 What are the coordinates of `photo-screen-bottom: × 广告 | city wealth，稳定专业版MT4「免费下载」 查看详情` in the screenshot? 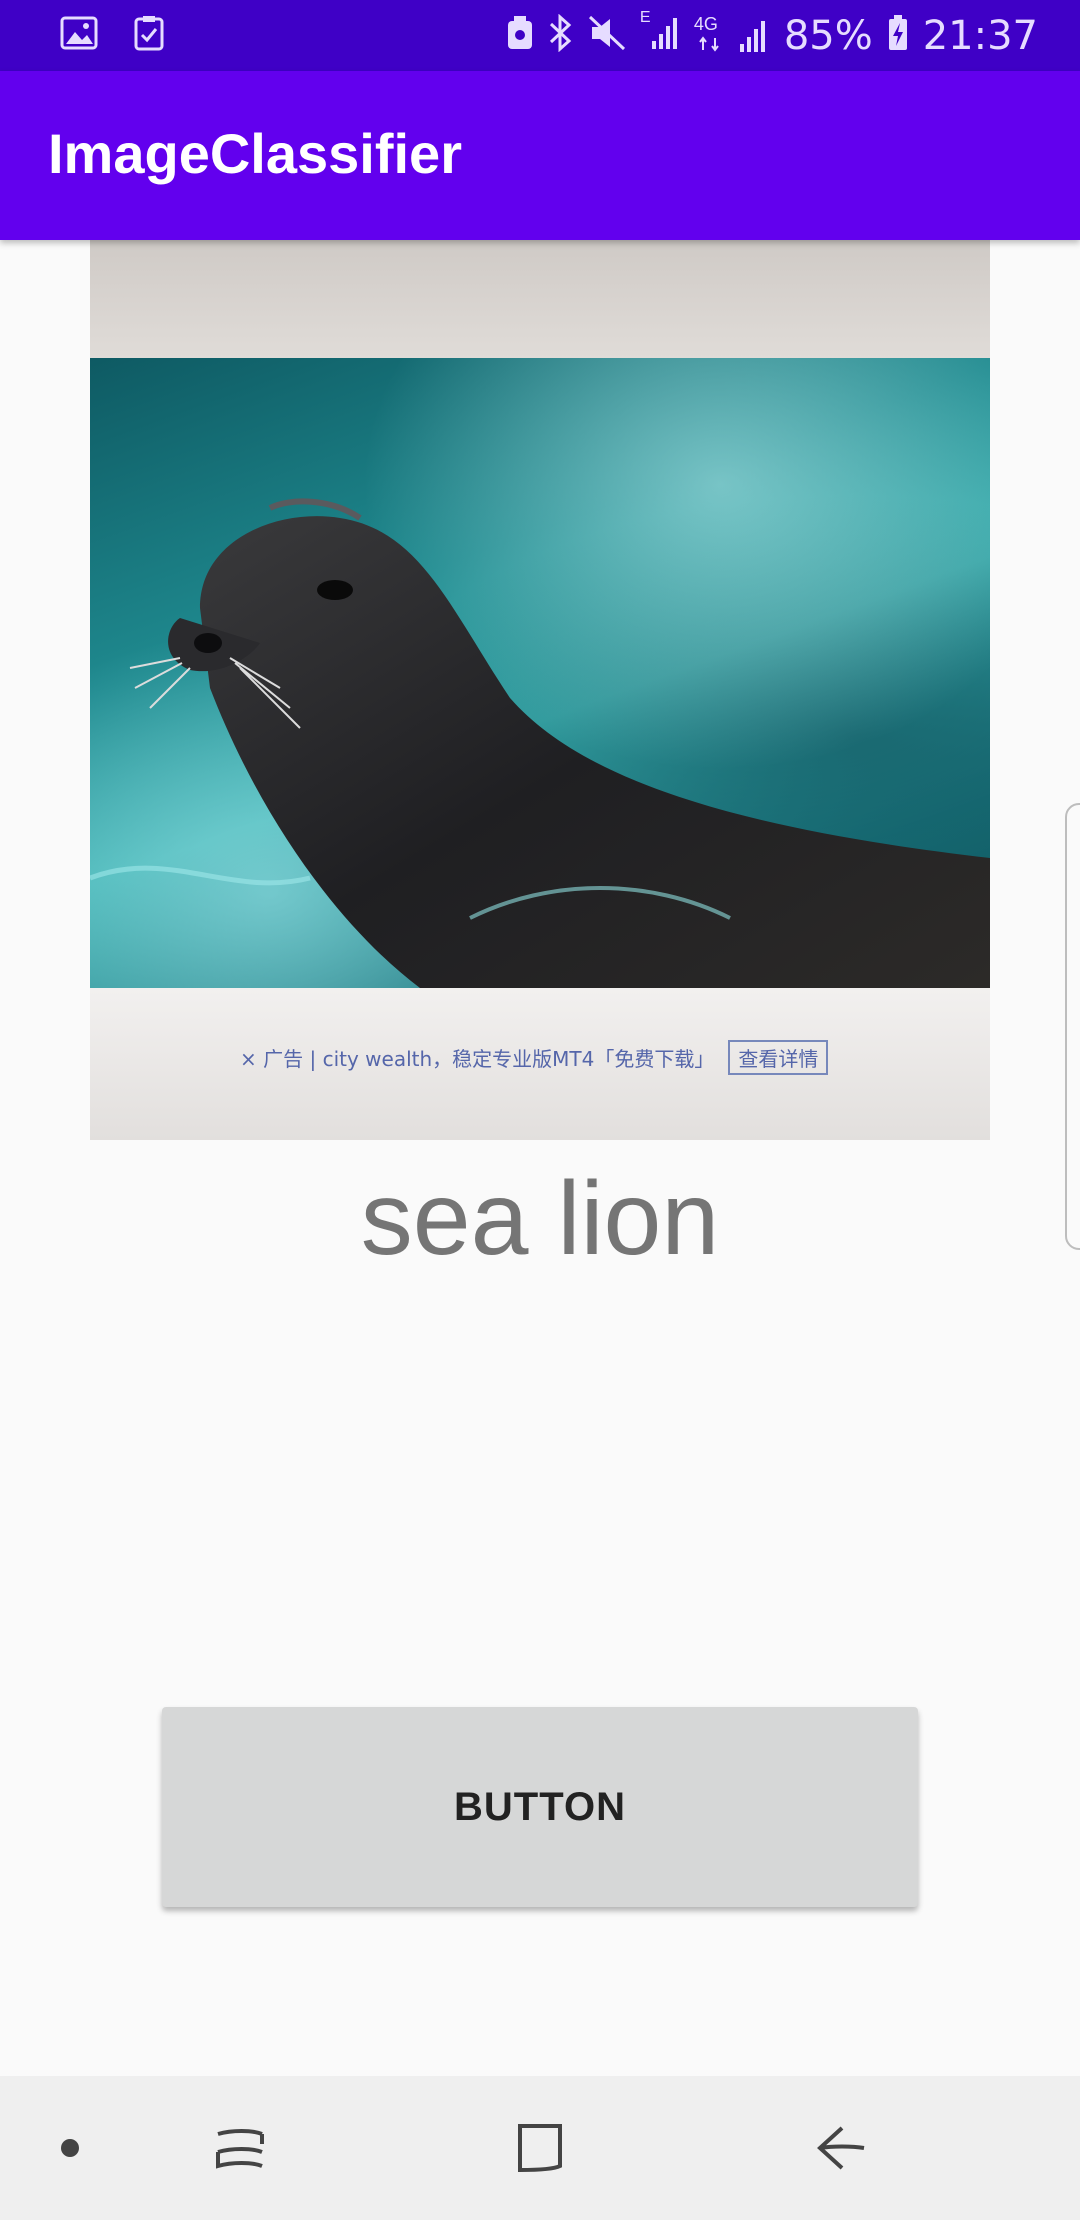 It's located at (540, 1064).